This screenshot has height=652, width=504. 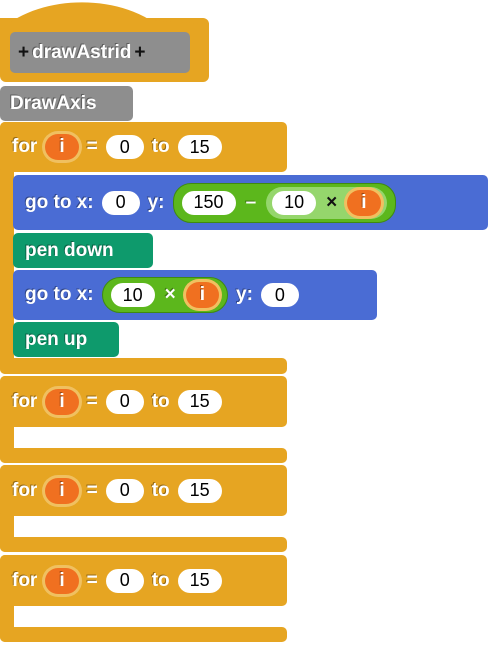 I want to click on minus-label: –, so click(x=251, y=202).